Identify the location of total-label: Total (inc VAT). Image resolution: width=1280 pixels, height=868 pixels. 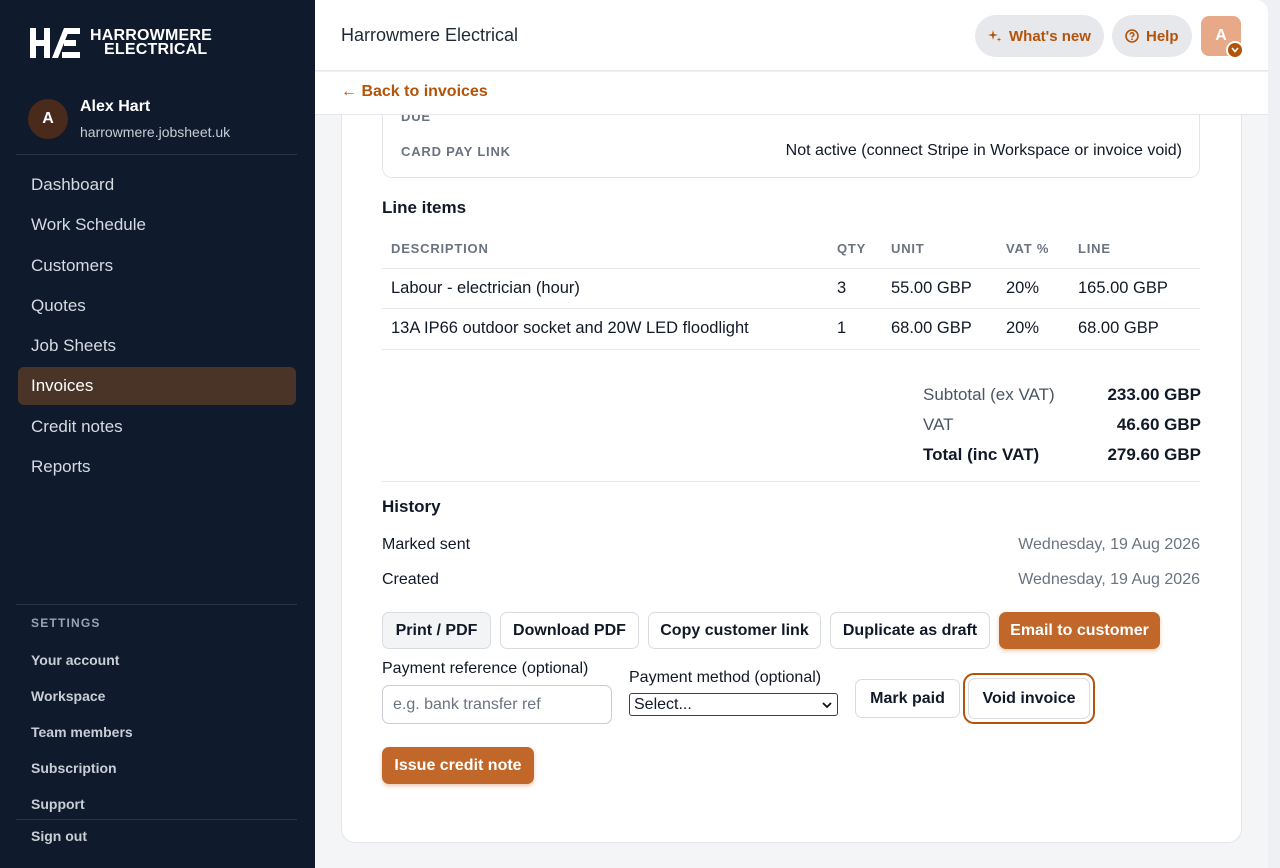
(981, 454).